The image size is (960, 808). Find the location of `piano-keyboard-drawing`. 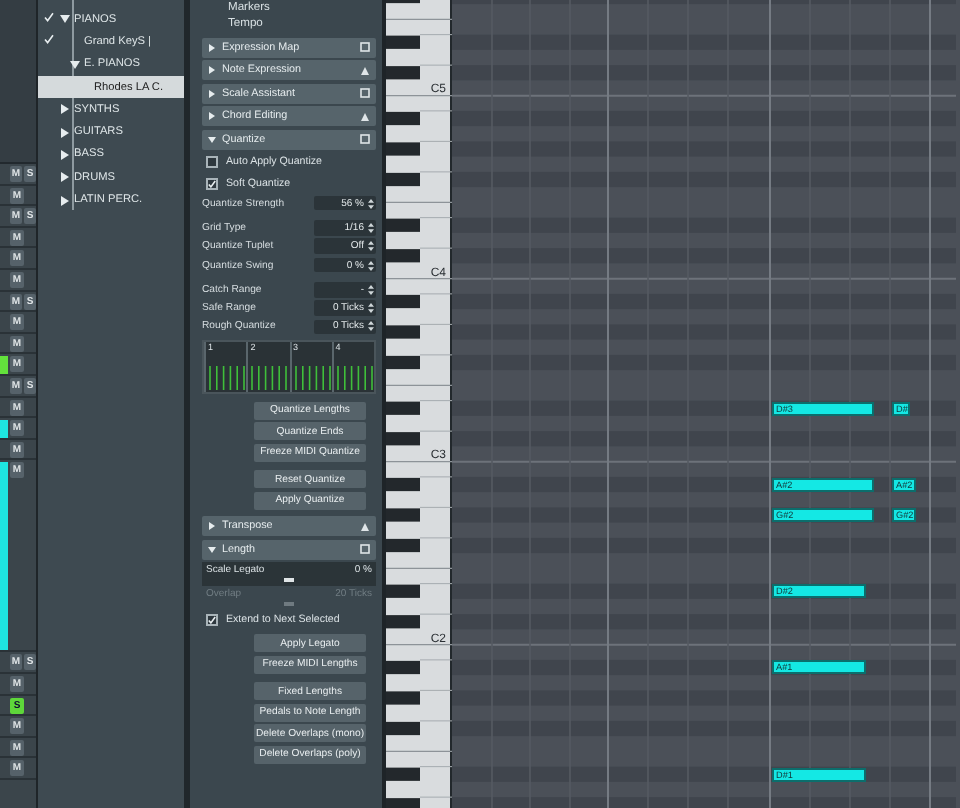

piano-keyboard-drawing is located at coordinates (419, 404).